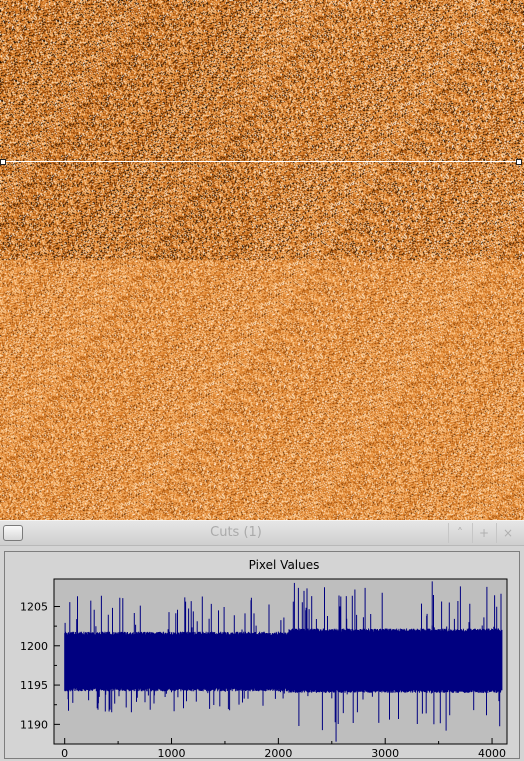 The width and height of the screenshot is (524, 761). What do you see at coordinates (34, 685) in the screenshot?
I see `y-tick-label: 1195` at bounding box center [34, 685].